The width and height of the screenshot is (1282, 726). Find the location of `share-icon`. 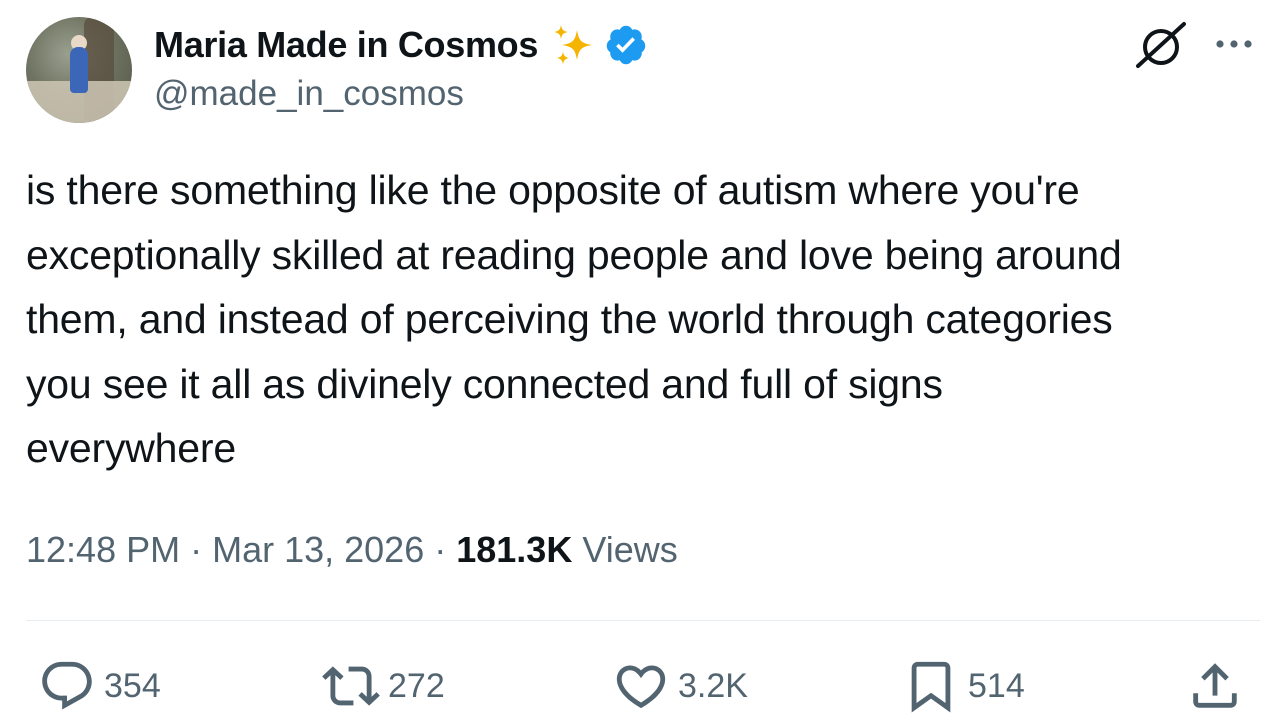

share-icon is located at coordinates (1215, 685).